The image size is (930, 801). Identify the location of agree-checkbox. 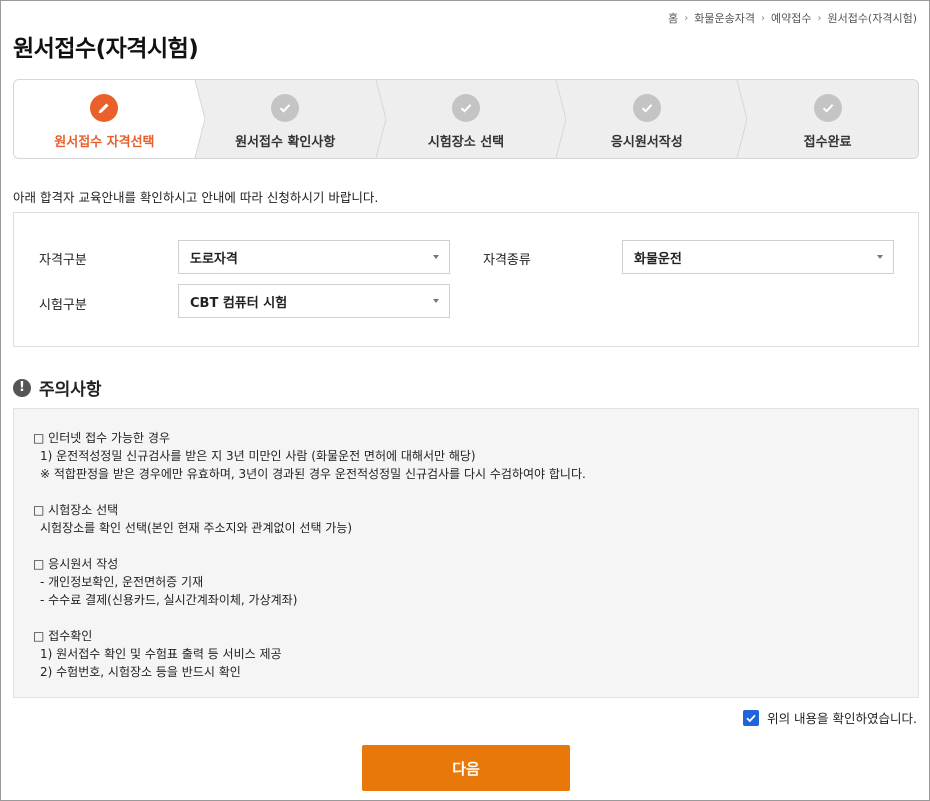
(751, 717).